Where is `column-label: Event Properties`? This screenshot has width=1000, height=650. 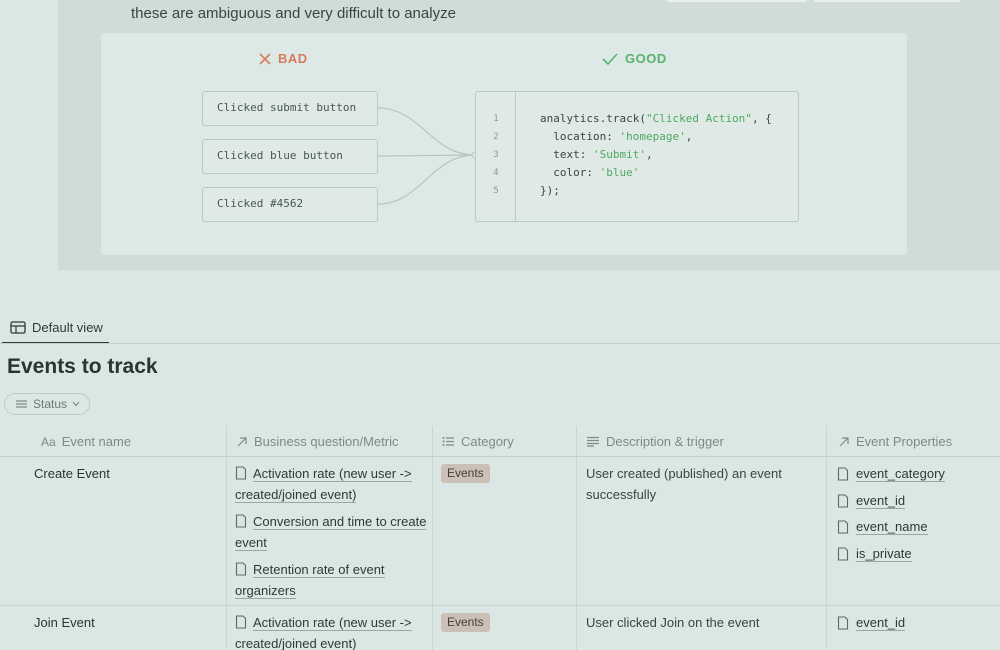 column-label: Event Properties is located at coordinates (904, 441).